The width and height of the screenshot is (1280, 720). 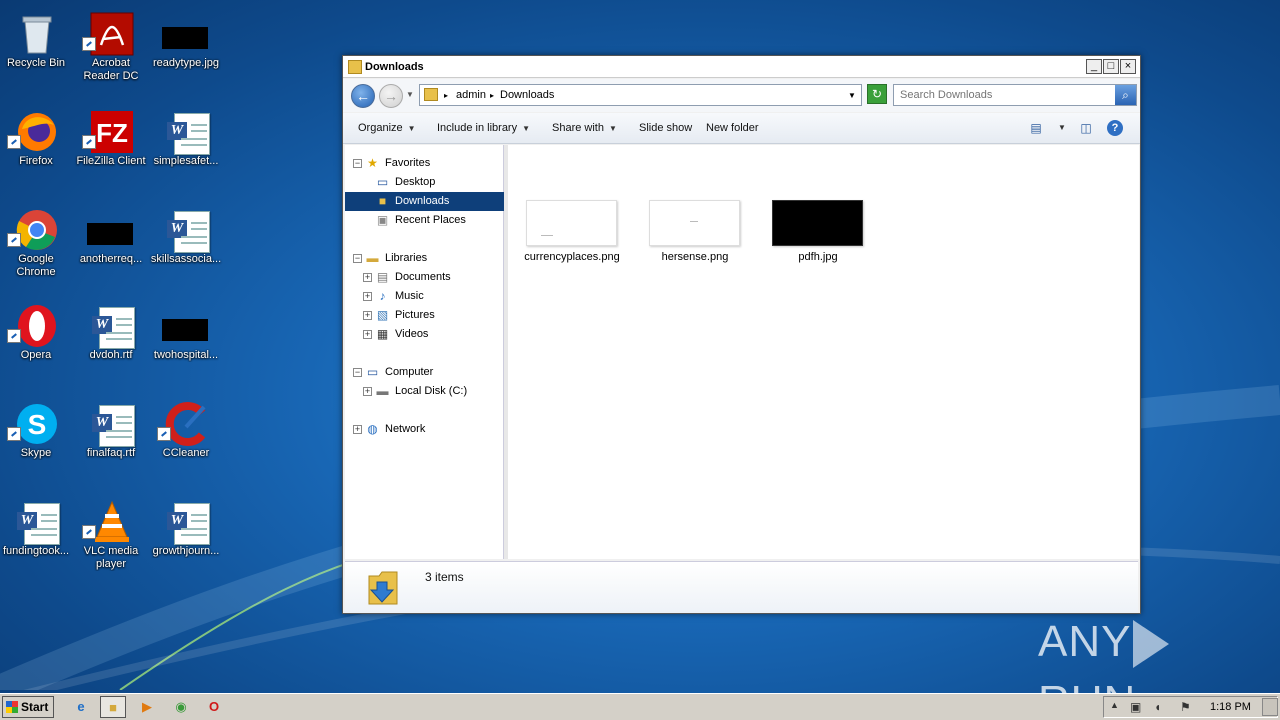 I want to click on chevron-down-icon: ▼, so click(x=526, y=128).